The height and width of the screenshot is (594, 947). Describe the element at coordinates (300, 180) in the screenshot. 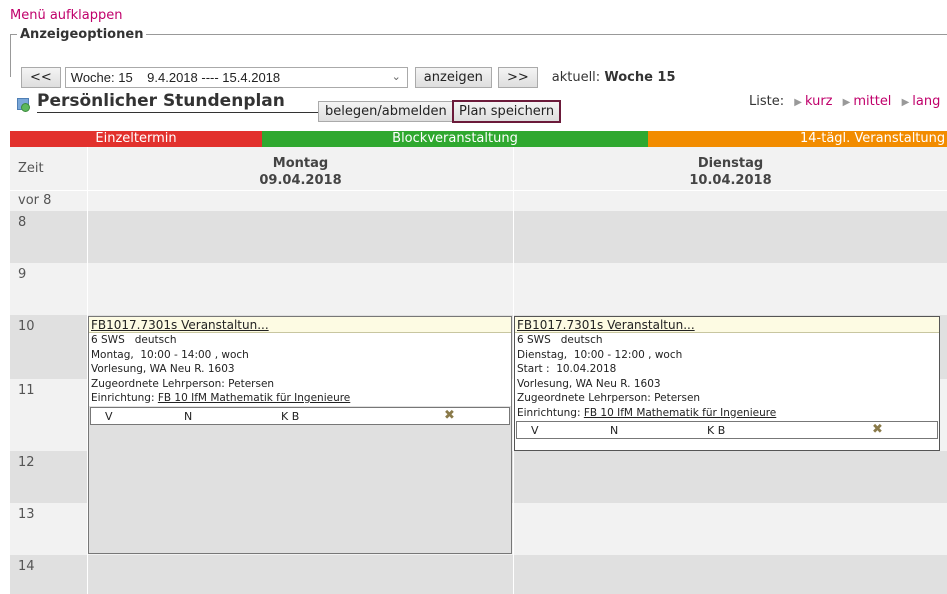

I see `day-date: 09.04.2018` at that location.